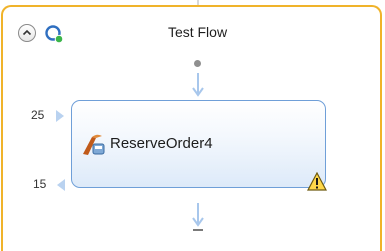  I want to click on collapse-button, so click(27, 33).